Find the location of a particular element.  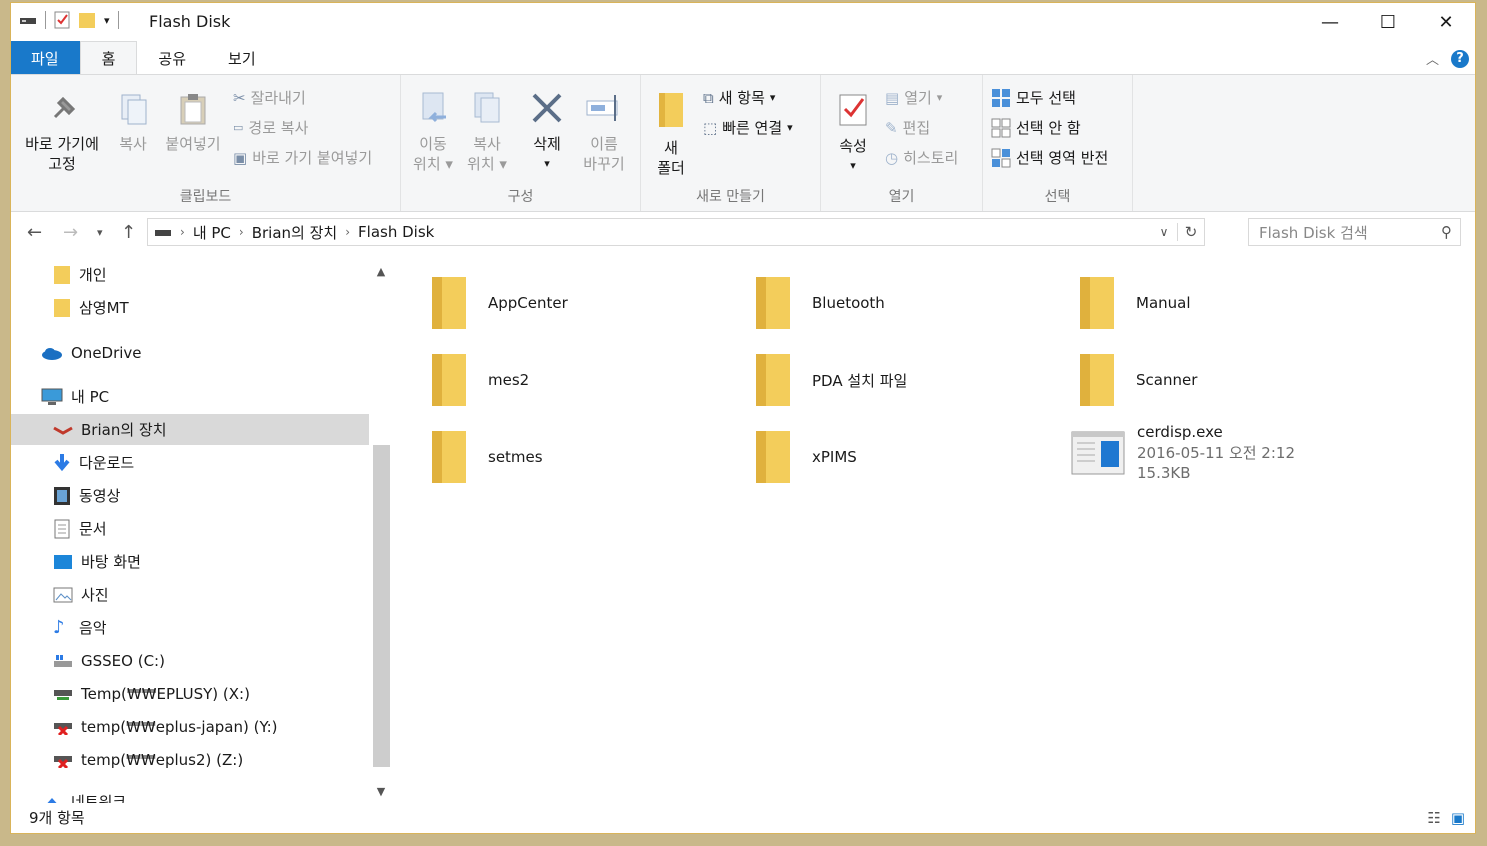

file-item: cerdisp.exe 2016-05-11 오전 2:12 15.3KB is located at coordinates (1183, 452).